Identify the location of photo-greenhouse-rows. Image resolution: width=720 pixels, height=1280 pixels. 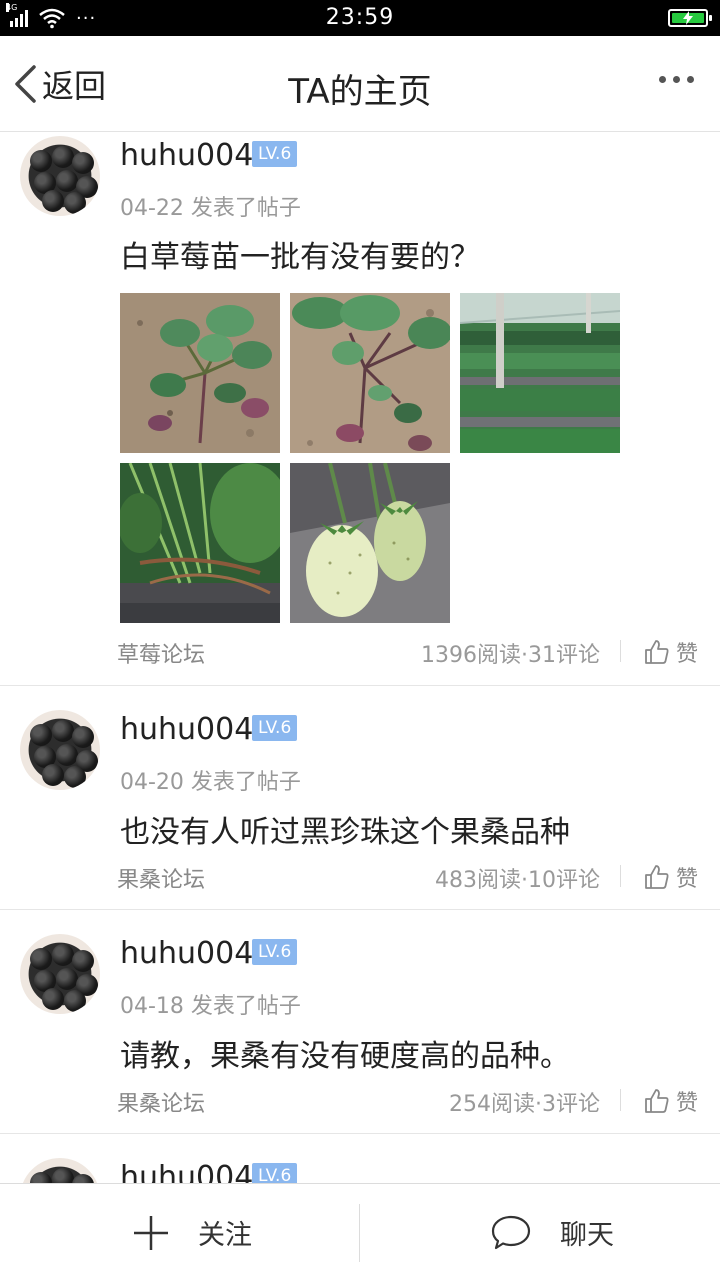
(540, 373).